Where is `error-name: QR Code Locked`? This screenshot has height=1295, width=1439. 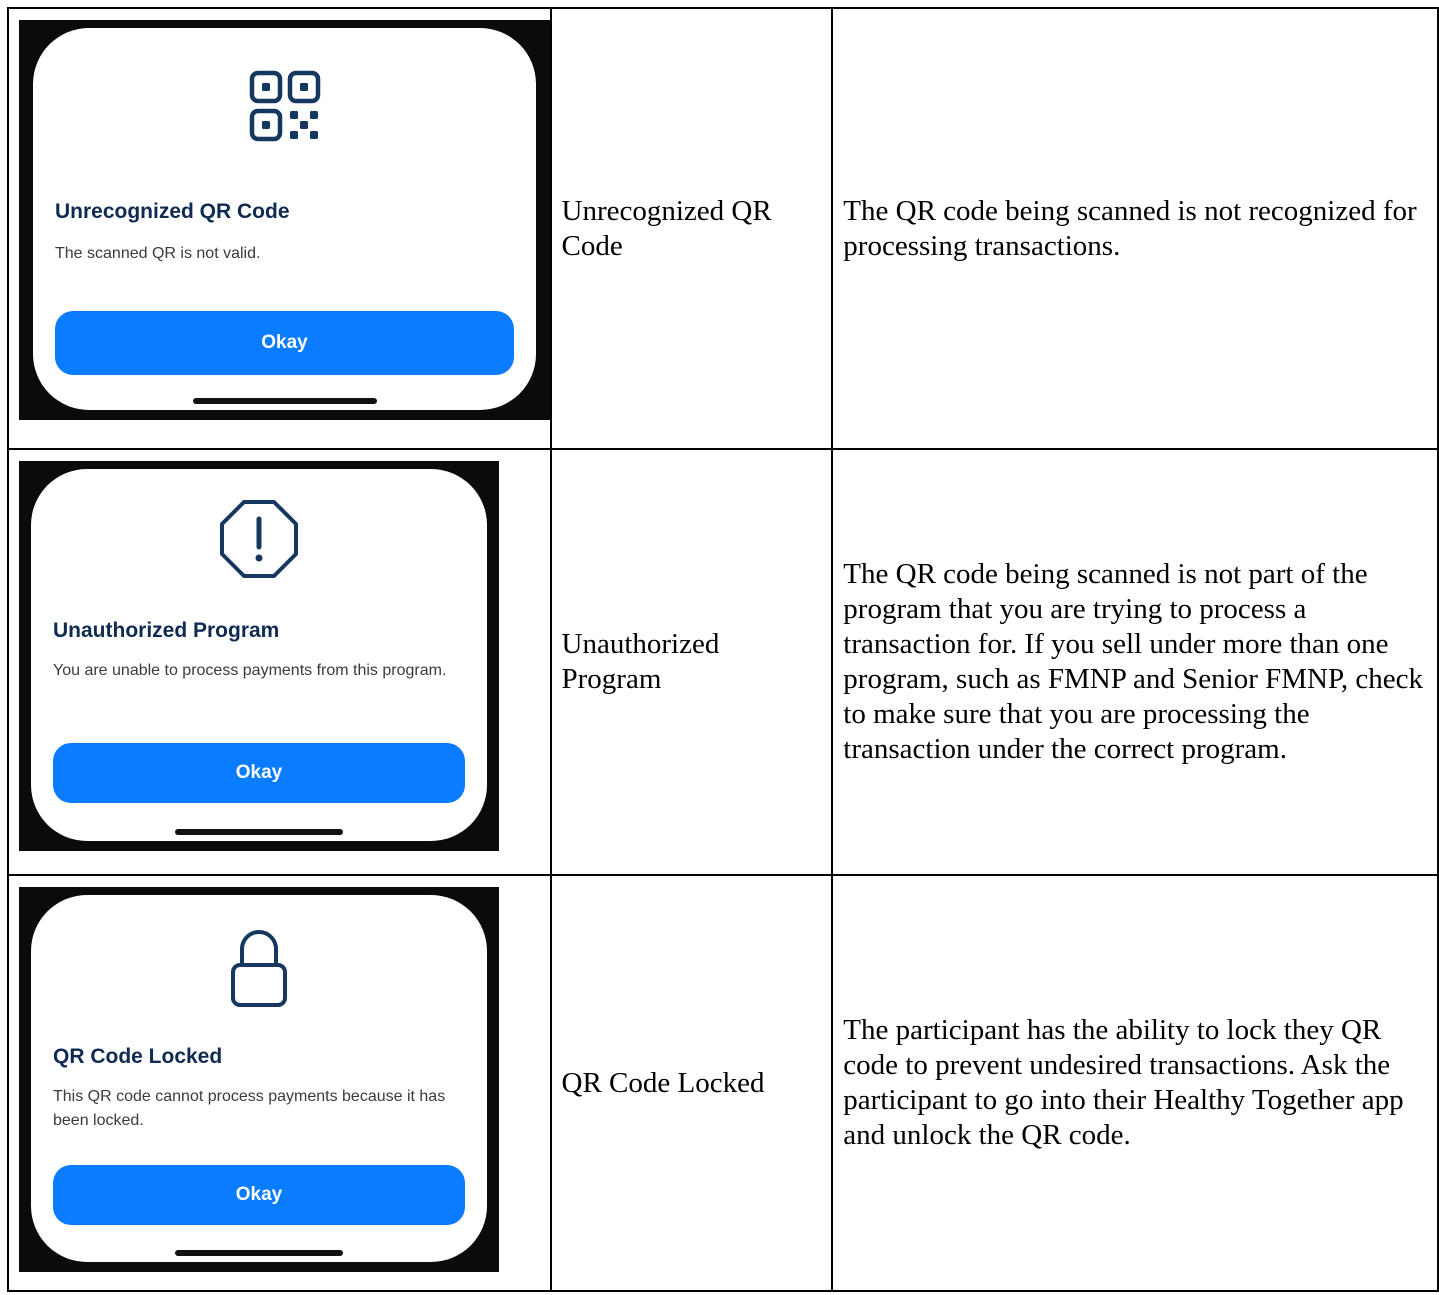 error-name: QR Code Locked is located at coordinates (691, 1083).